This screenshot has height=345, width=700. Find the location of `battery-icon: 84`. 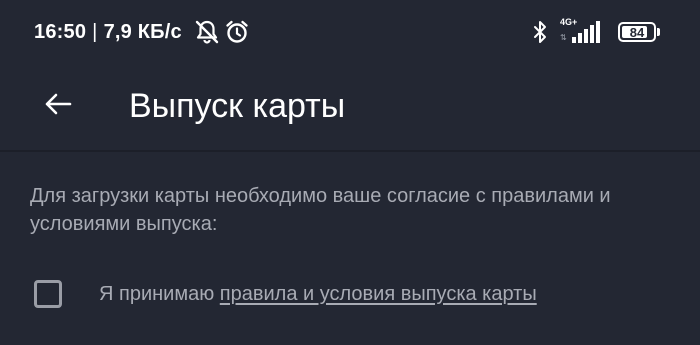

battery-icon: 84 is located at coordinates (637, 32).